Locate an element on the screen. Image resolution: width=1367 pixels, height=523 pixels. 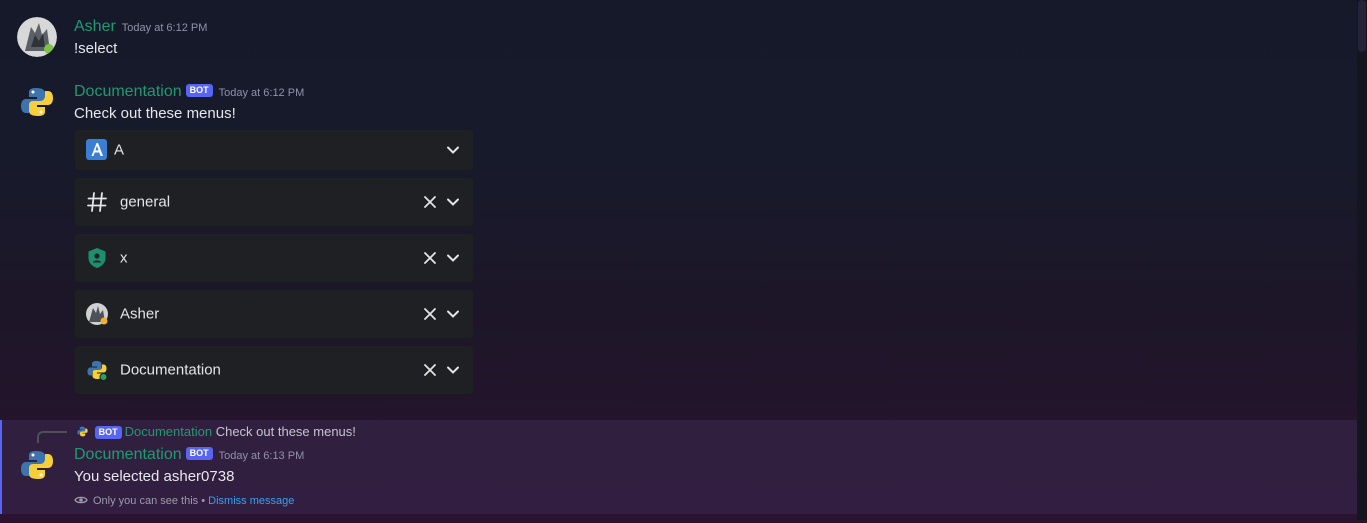
role-select-menu: x is located at coordinates (274, 258).